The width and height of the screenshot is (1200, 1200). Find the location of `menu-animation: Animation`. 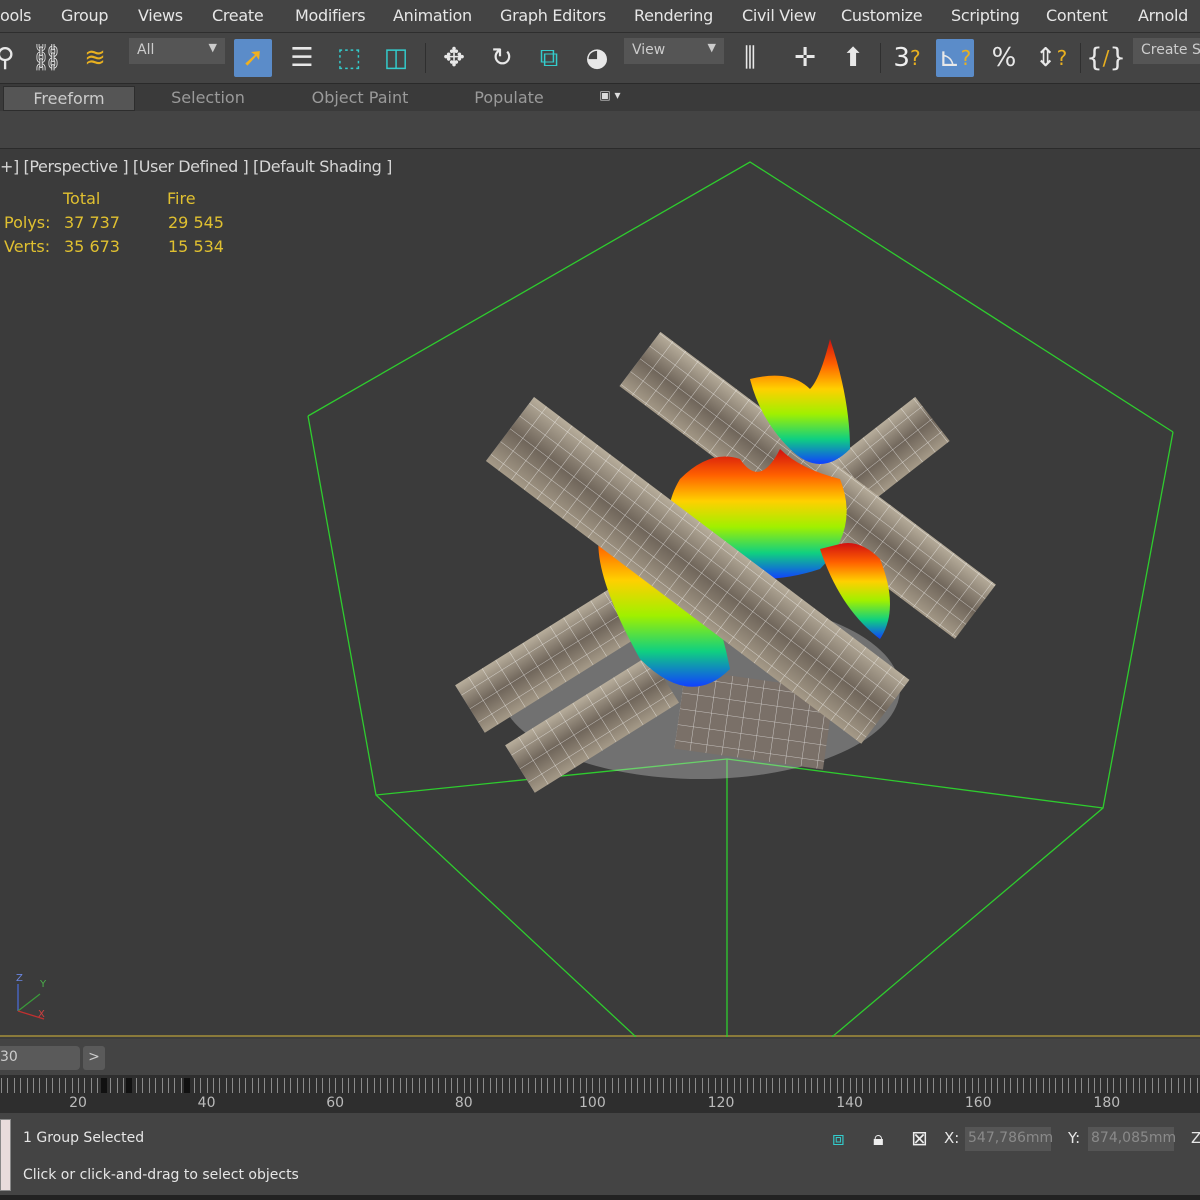

menu-animation: Animation is located at coordinates (432, 15).